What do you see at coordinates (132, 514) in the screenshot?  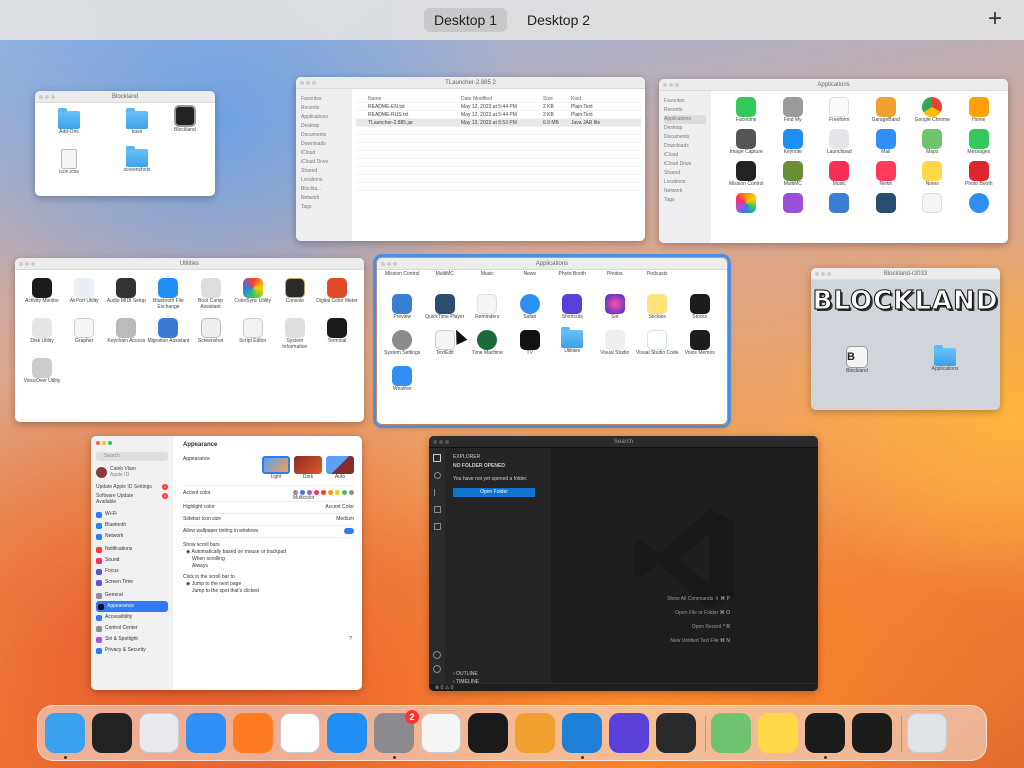 I see `sidebar-item-wifi: Wi-Fi` at bounding box center [132, 514].